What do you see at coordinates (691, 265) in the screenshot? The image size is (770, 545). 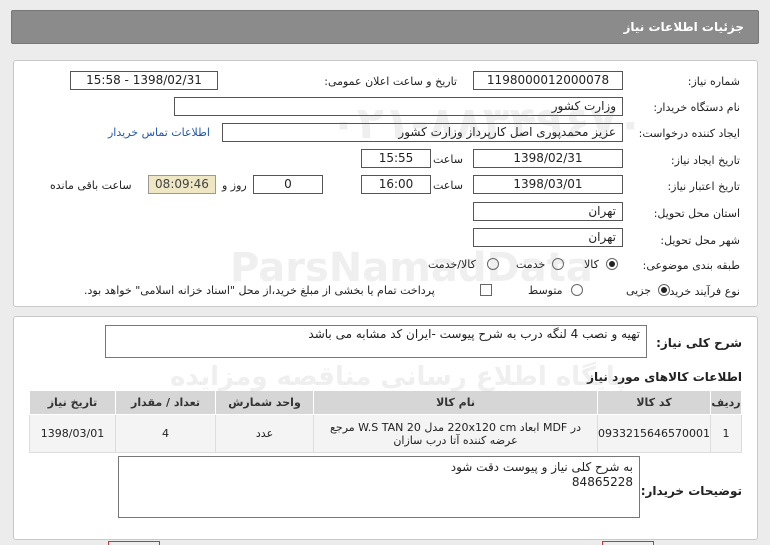 I see `category-label: طبقه بندی موضوعی:` at bounding box center [691, 265].